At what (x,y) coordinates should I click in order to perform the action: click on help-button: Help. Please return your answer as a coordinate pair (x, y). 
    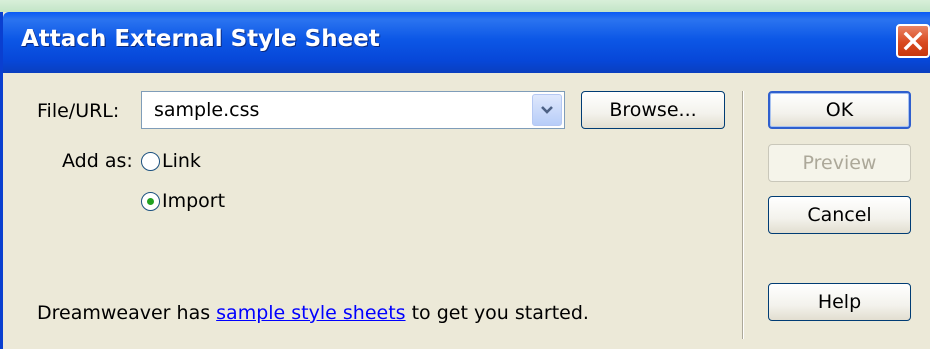
    Looking at the image, I should click on (839, 302).